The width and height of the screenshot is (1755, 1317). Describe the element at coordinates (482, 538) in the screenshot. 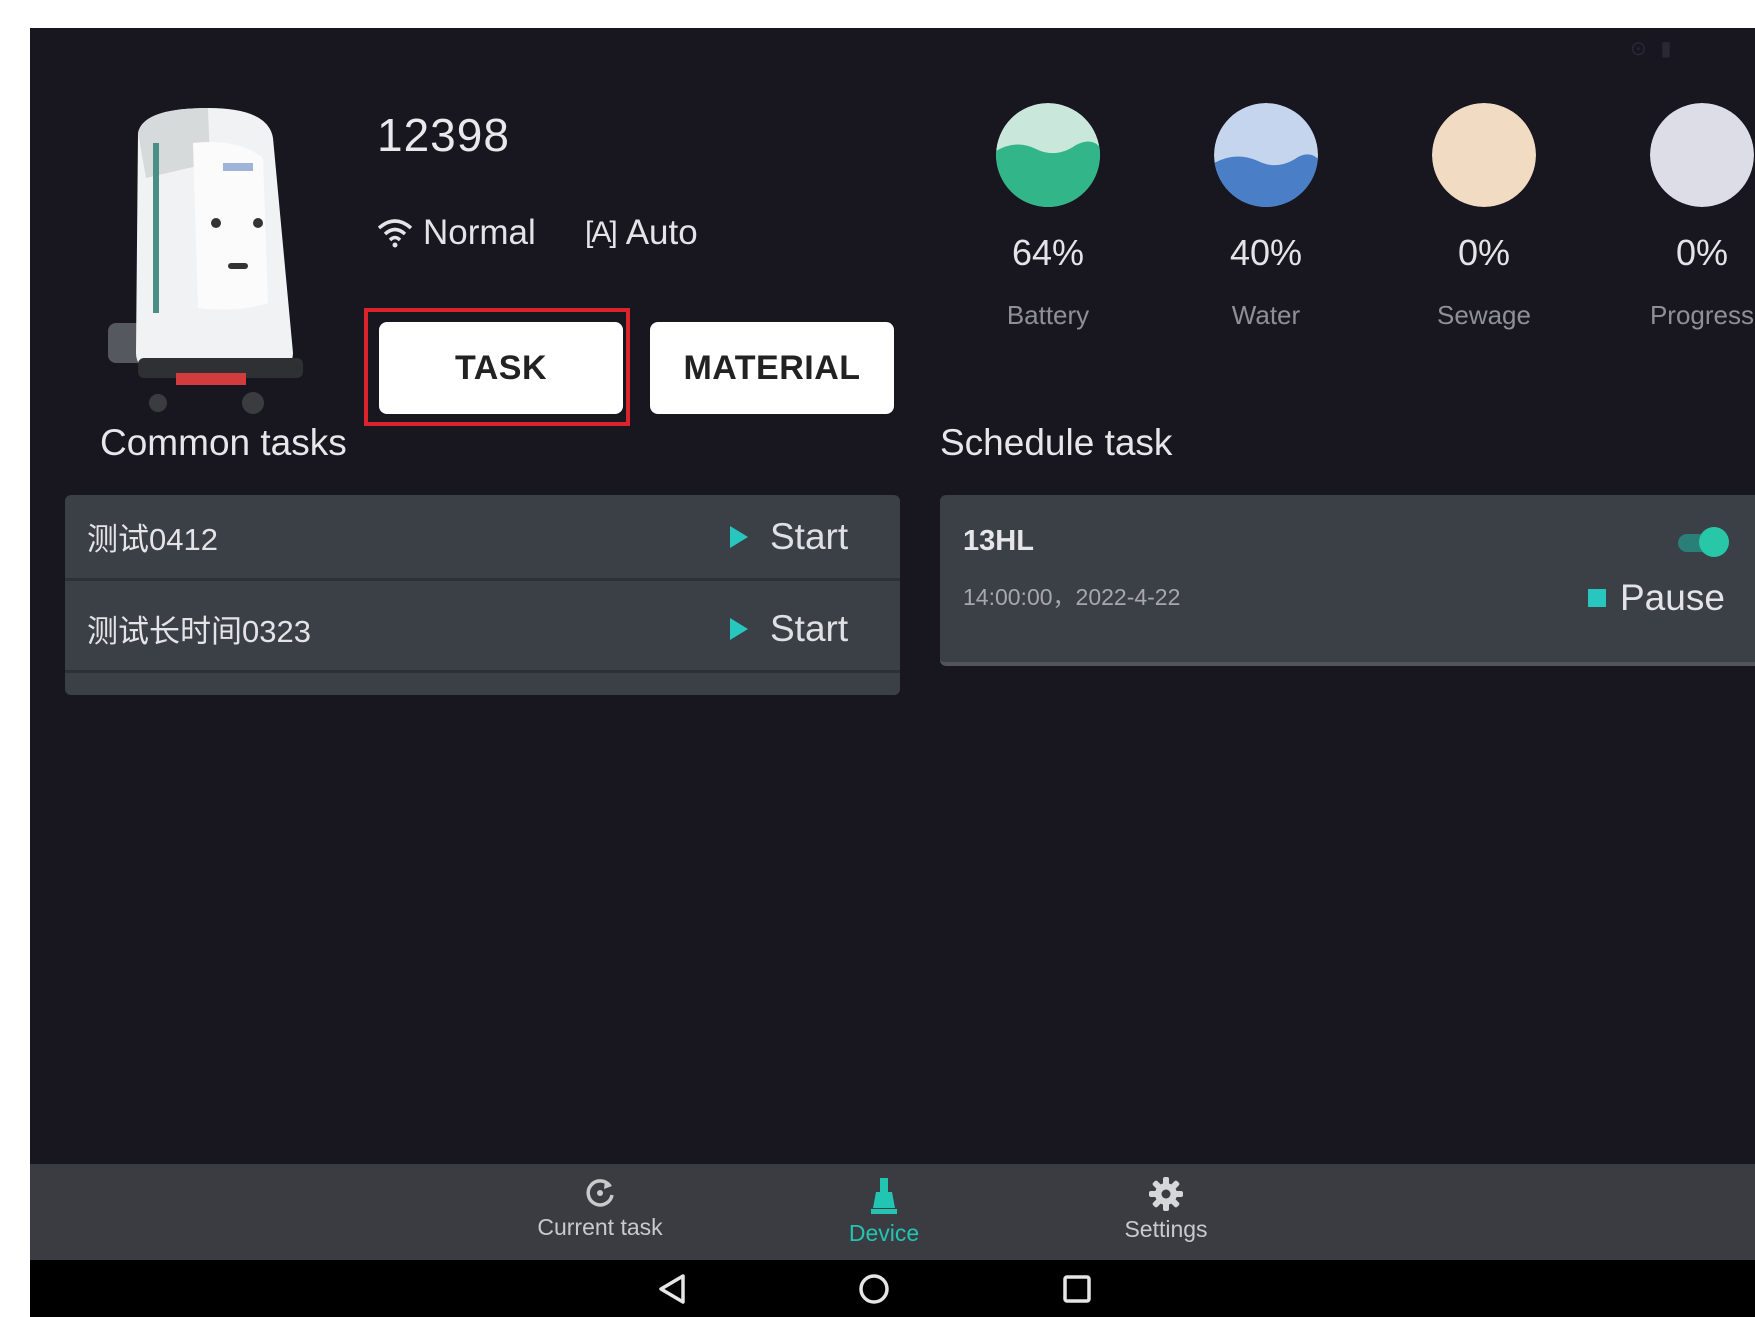

I see `list-item: 测试0412 Start` at that location.